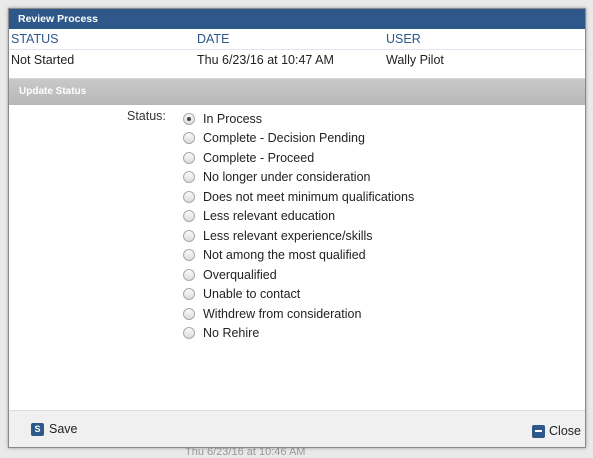 This screenshot has height=458, width=593. What do you see at coordinates (63, 429) in the screenshot?
I see `save-label: Save` at bounding box center [63, 429].